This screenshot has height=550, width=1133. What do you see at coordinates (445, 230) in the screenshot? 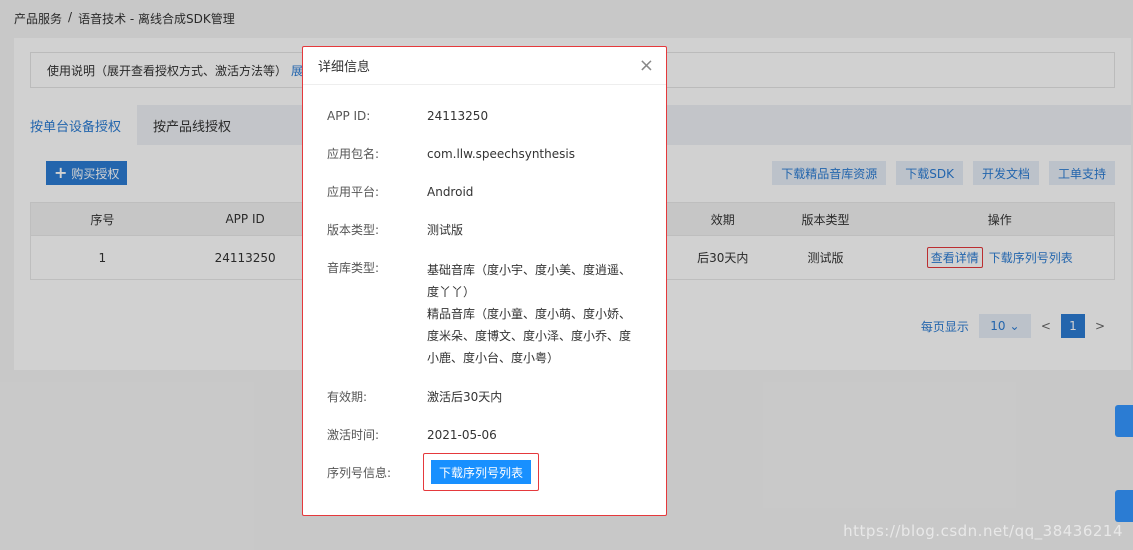
I see `value-version: 测试版` at bounding box center [445, 230].